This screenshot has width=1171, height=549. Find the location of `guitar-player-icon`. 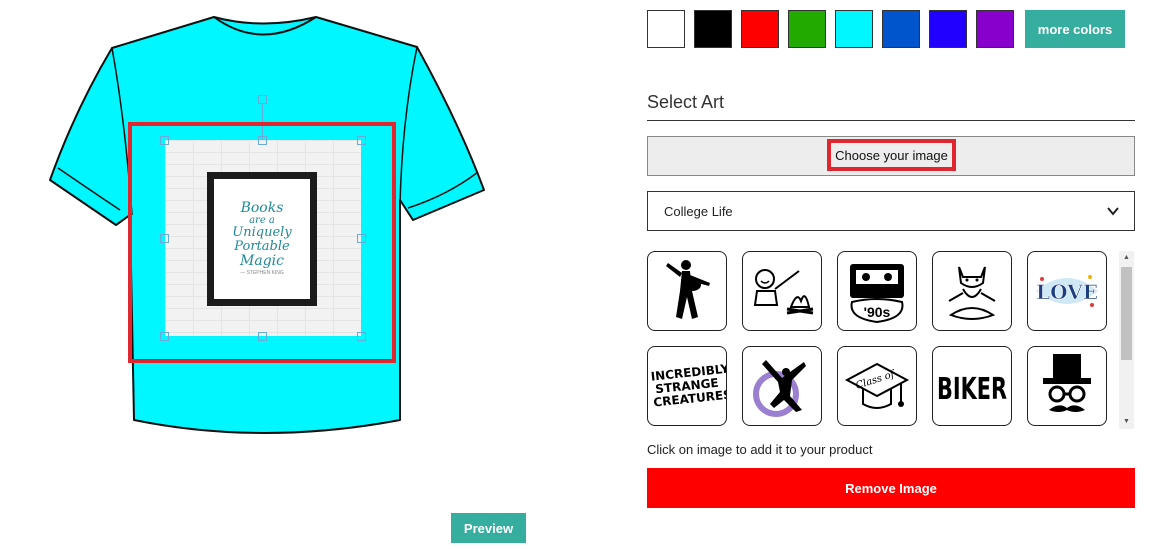

guitar-player-icon is located at coordinates (688, 289).